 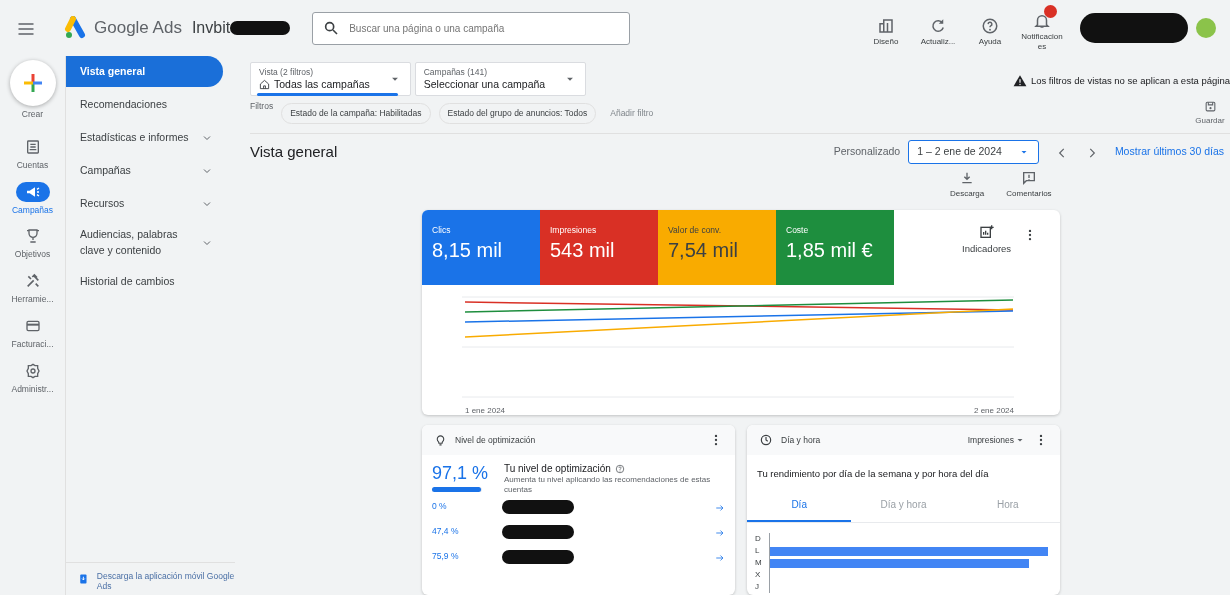 I want to click on lightbulb-icon, so click(x=440, y=440).